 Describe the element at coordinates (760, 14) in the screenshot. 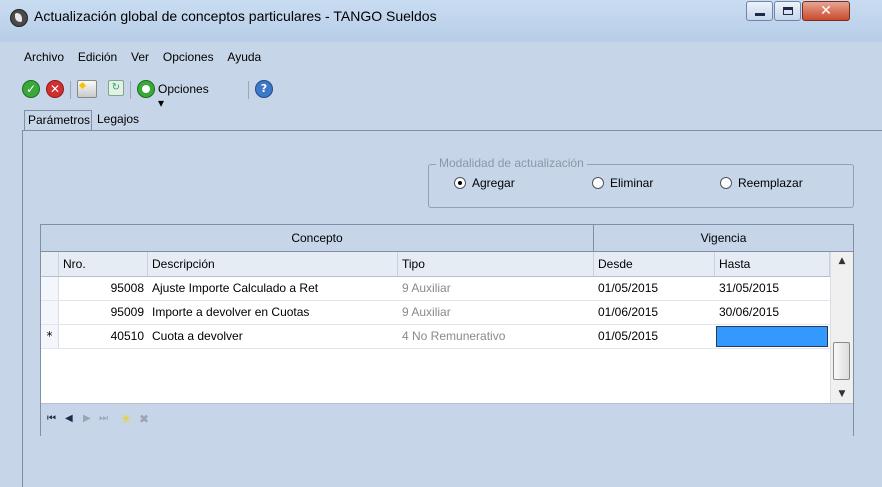

I see `minimize-icon` at that location.